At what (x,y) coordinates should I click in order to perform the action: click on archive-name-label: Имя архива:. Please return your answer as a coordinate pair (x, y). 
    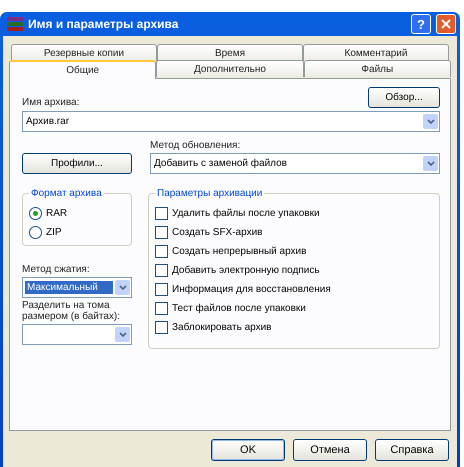
    Looking at the image, I should click on (51, 102).